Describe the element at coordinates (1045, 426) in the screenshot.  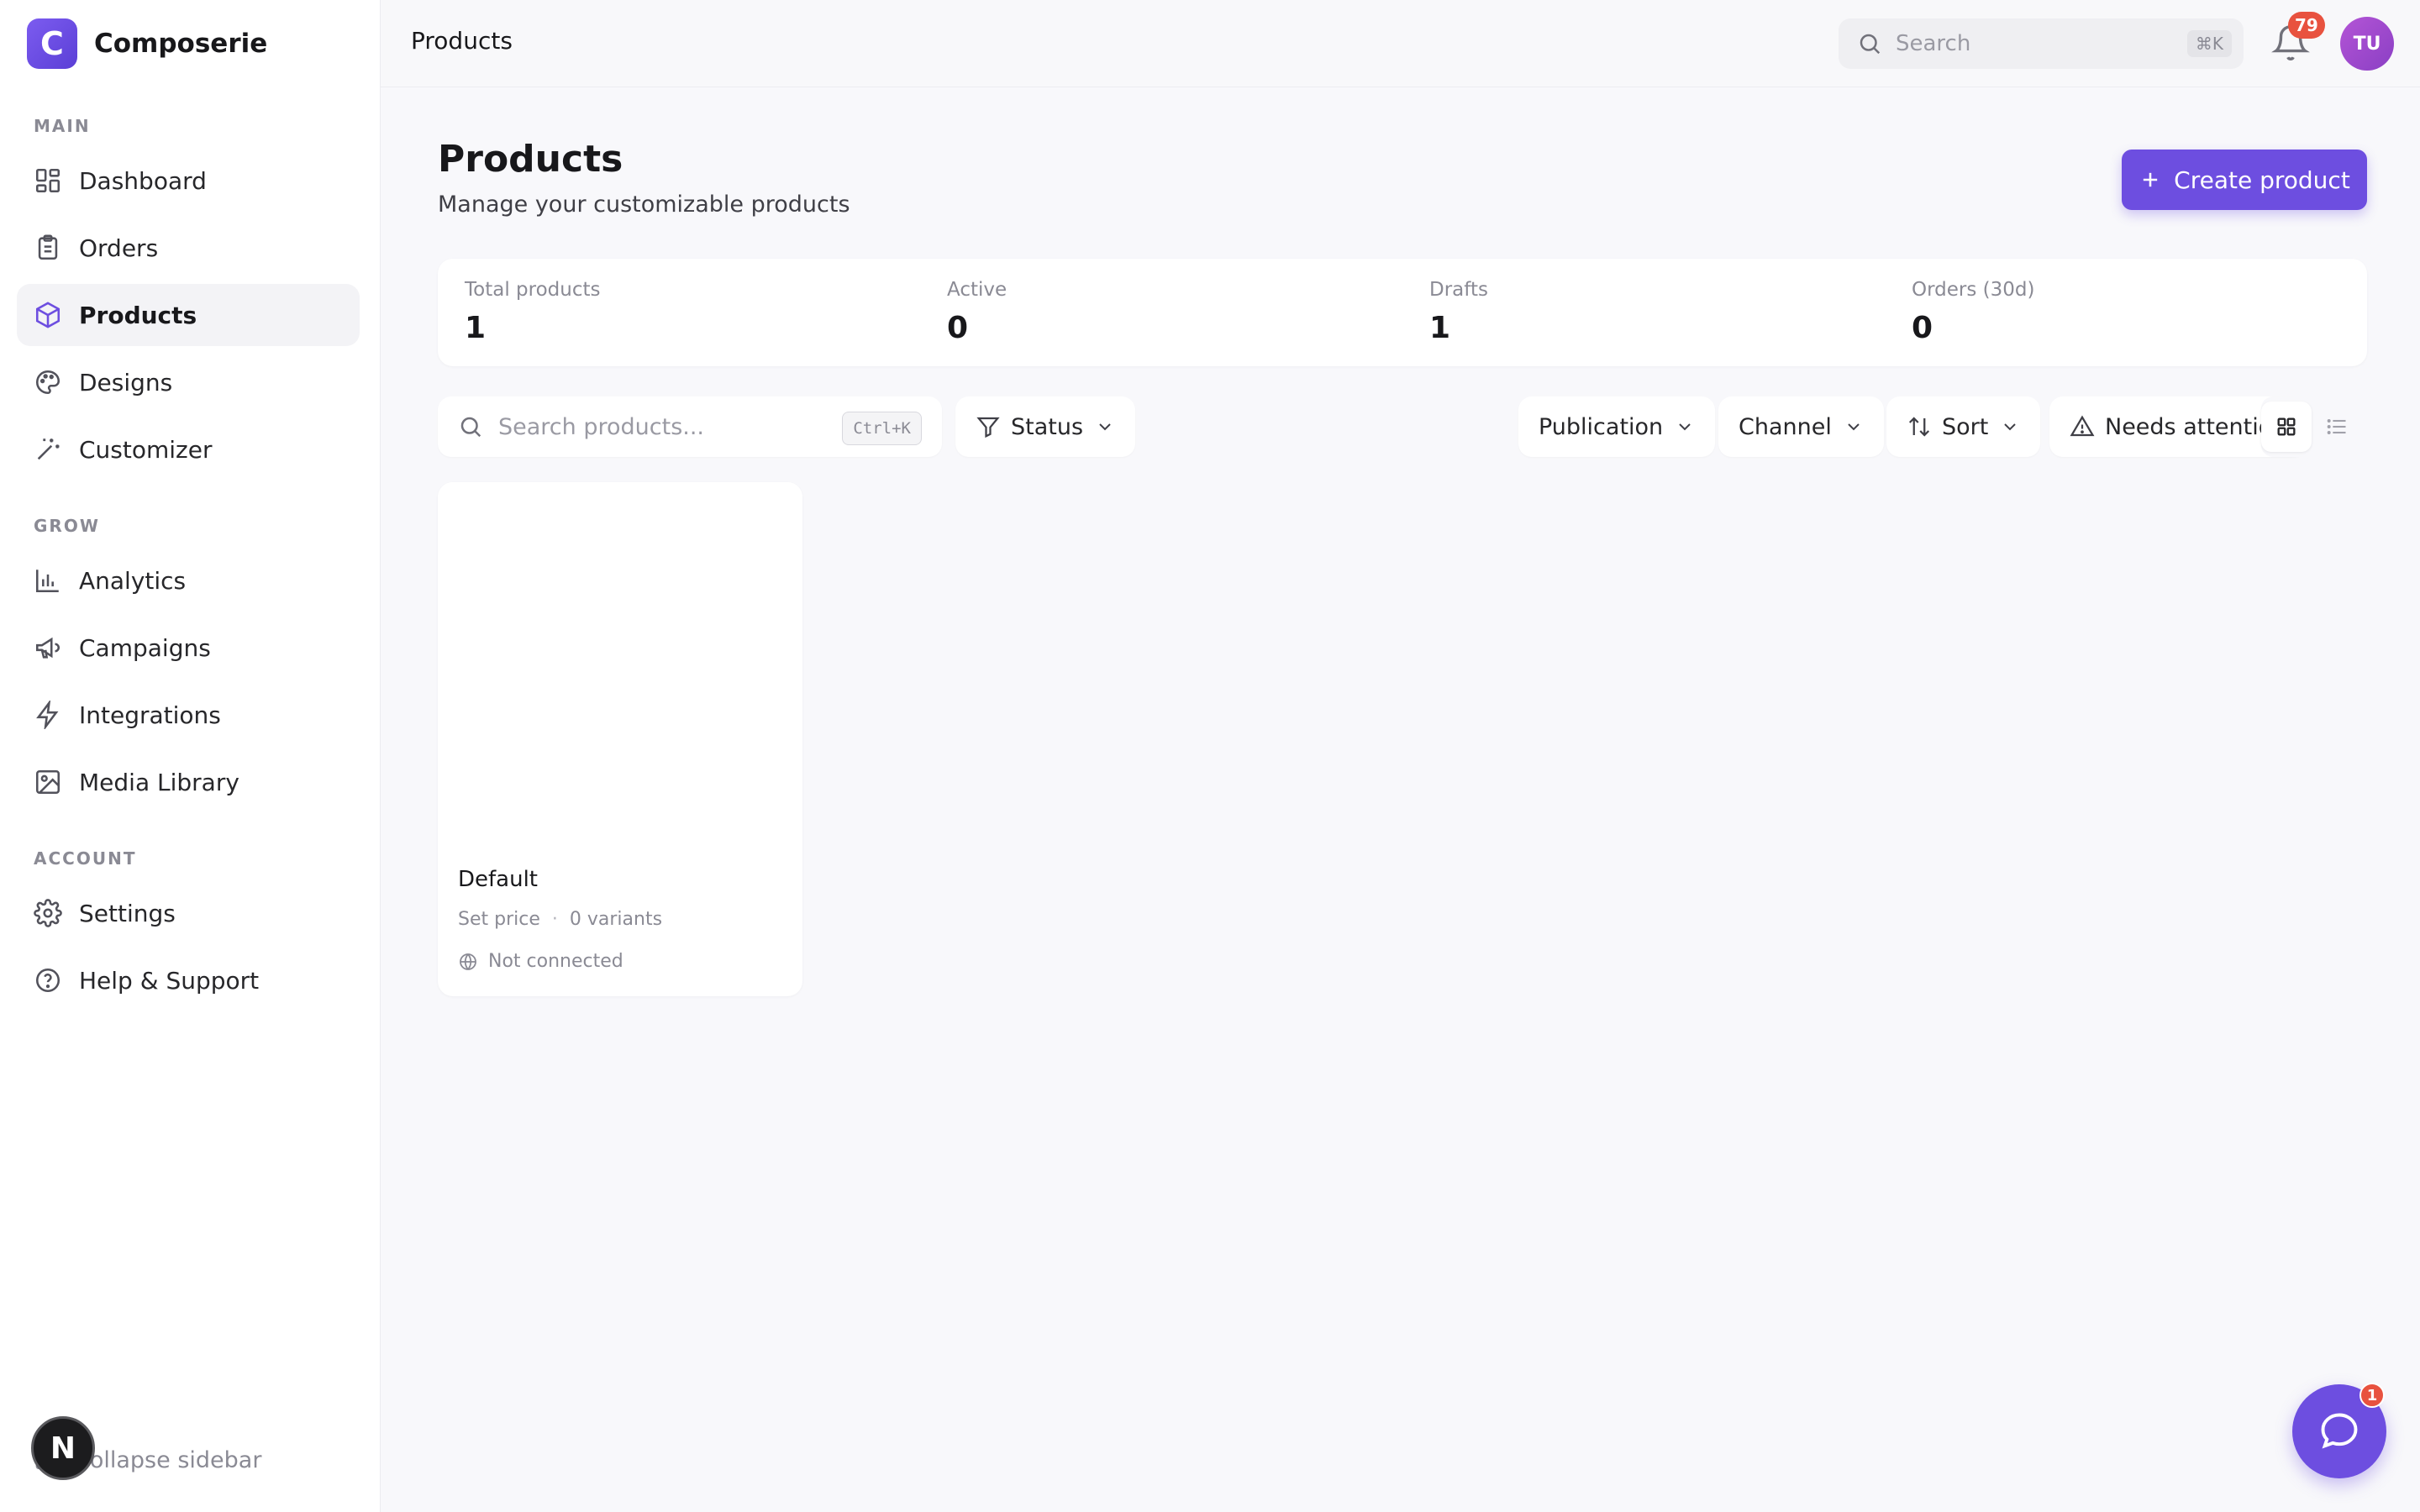
I see `status-filter-button: Status` at that location.